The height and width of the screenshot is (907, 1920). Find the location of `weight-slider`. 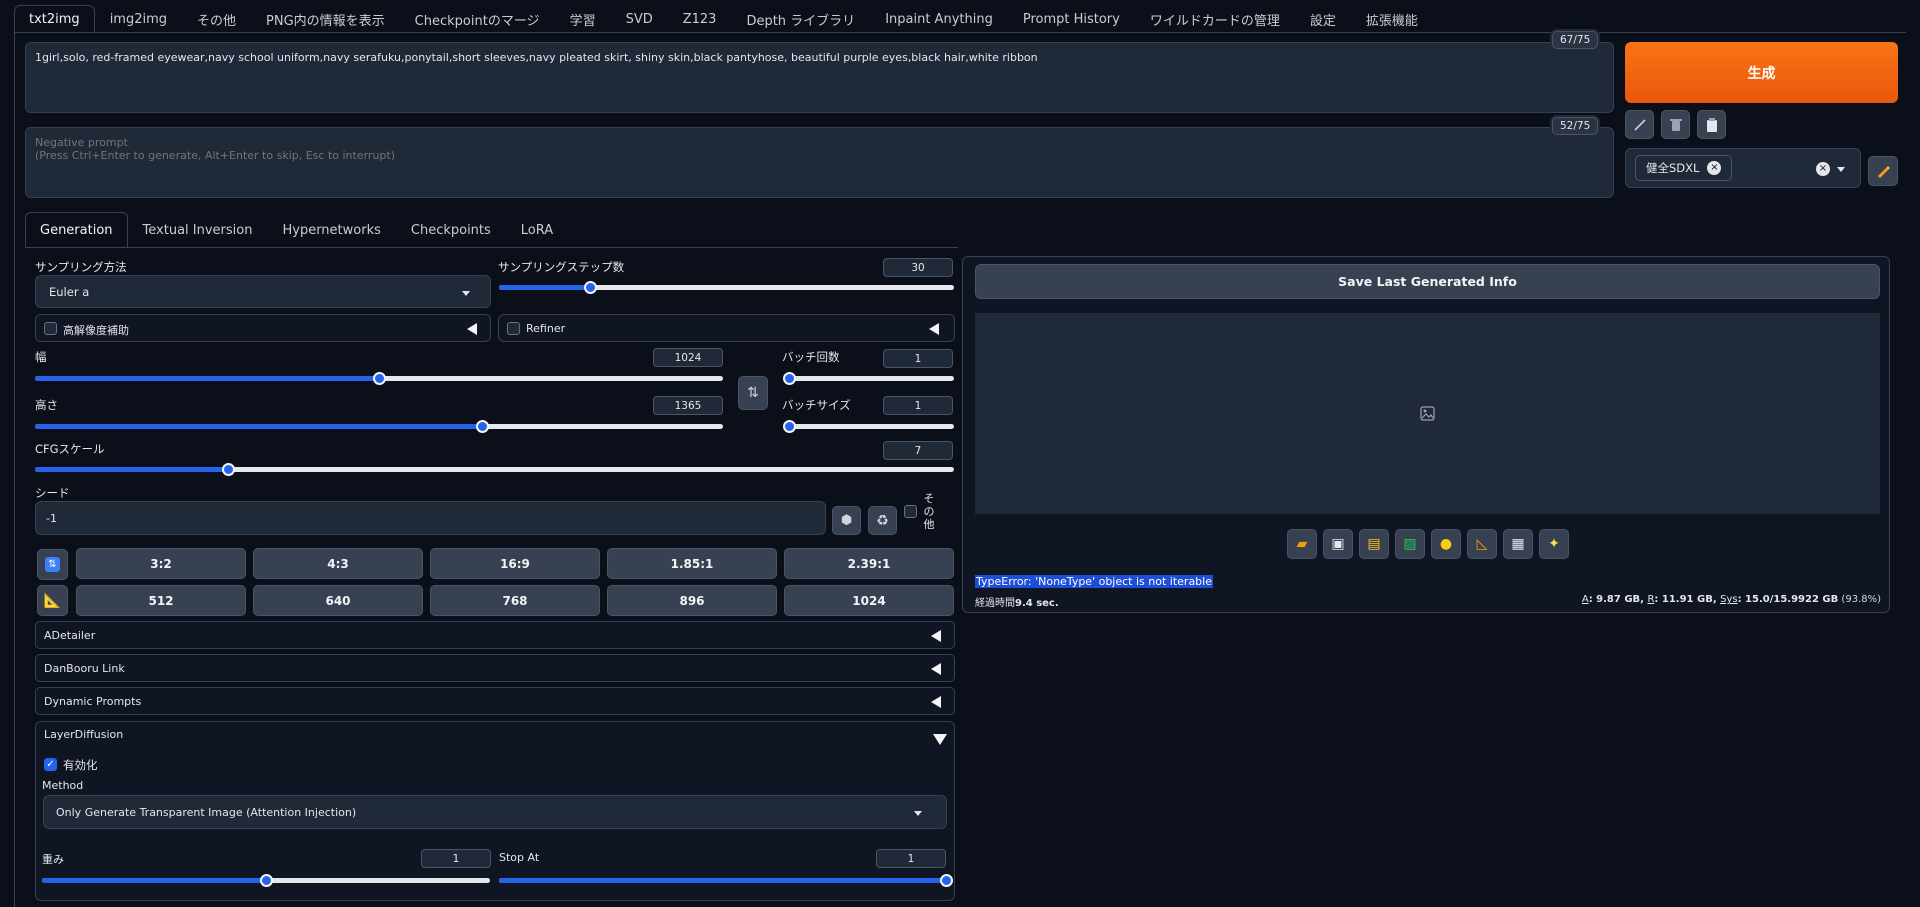

weight-slider is located at coordinates (266, 880).